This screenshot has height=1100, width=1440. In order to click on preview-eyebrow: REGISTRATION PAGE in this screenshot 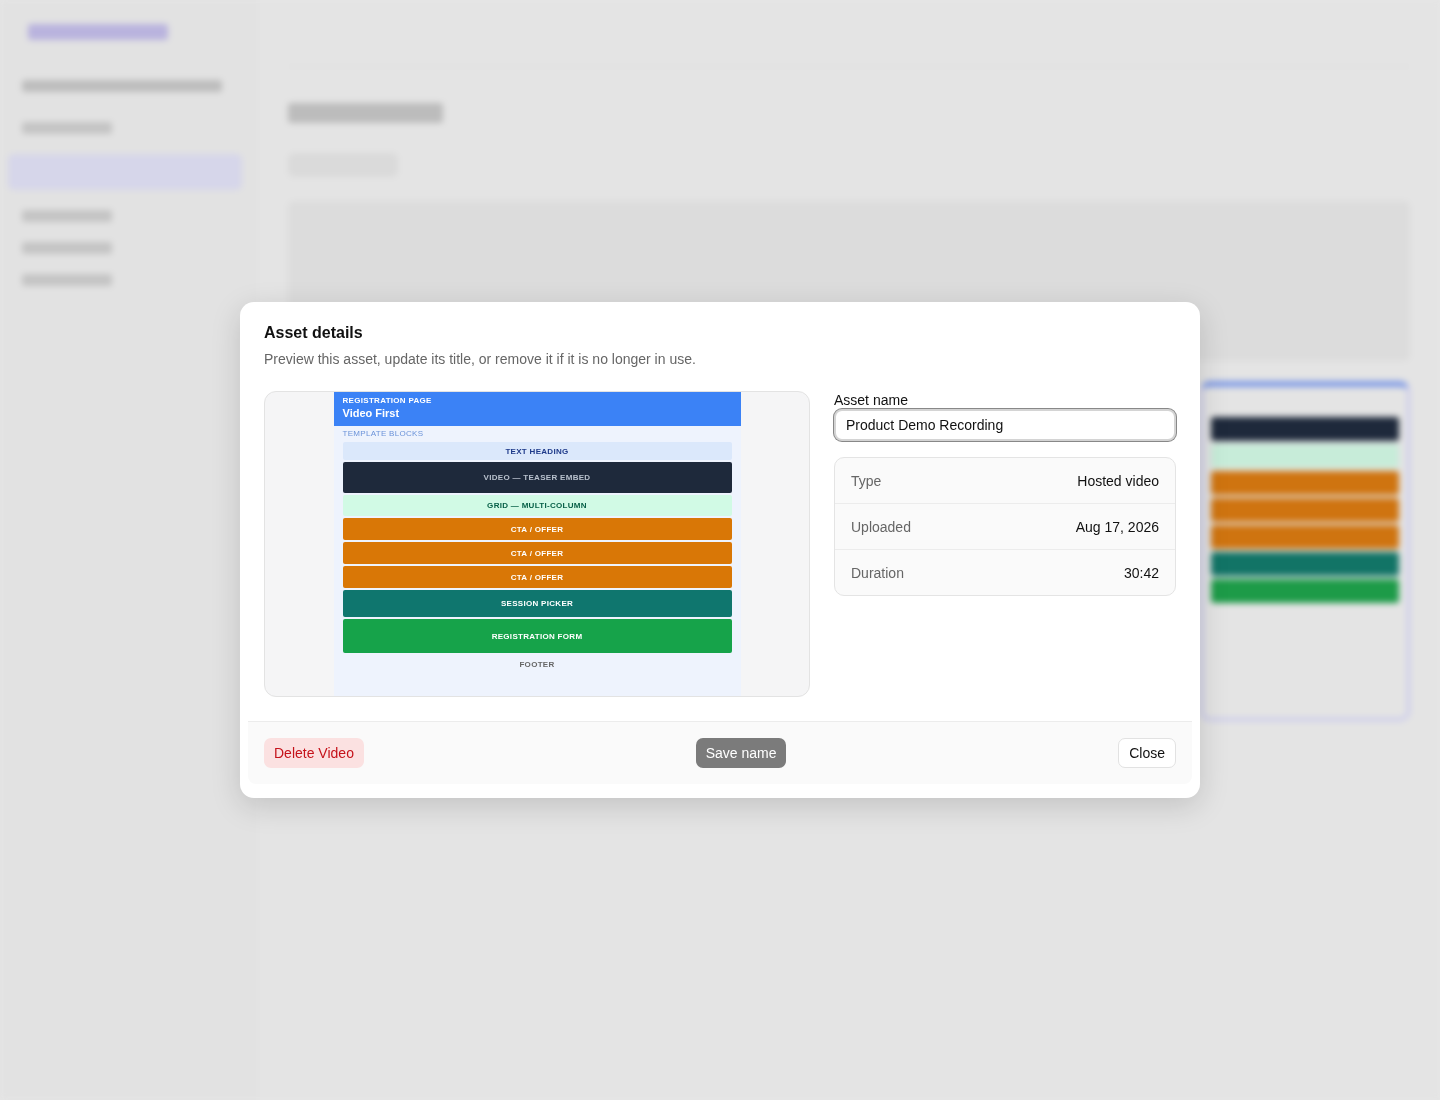, I will do `click(387, 401)`.